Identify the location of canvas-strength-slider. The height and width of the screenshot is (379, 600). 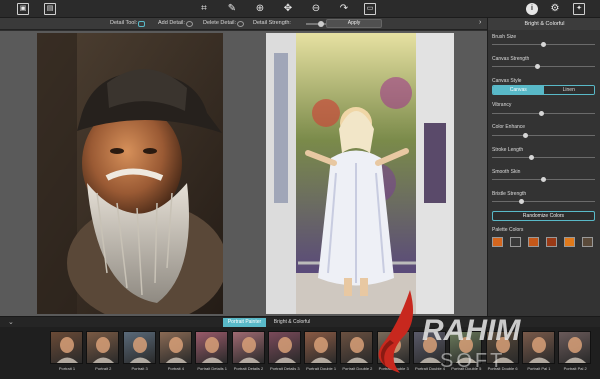
(543, 66).